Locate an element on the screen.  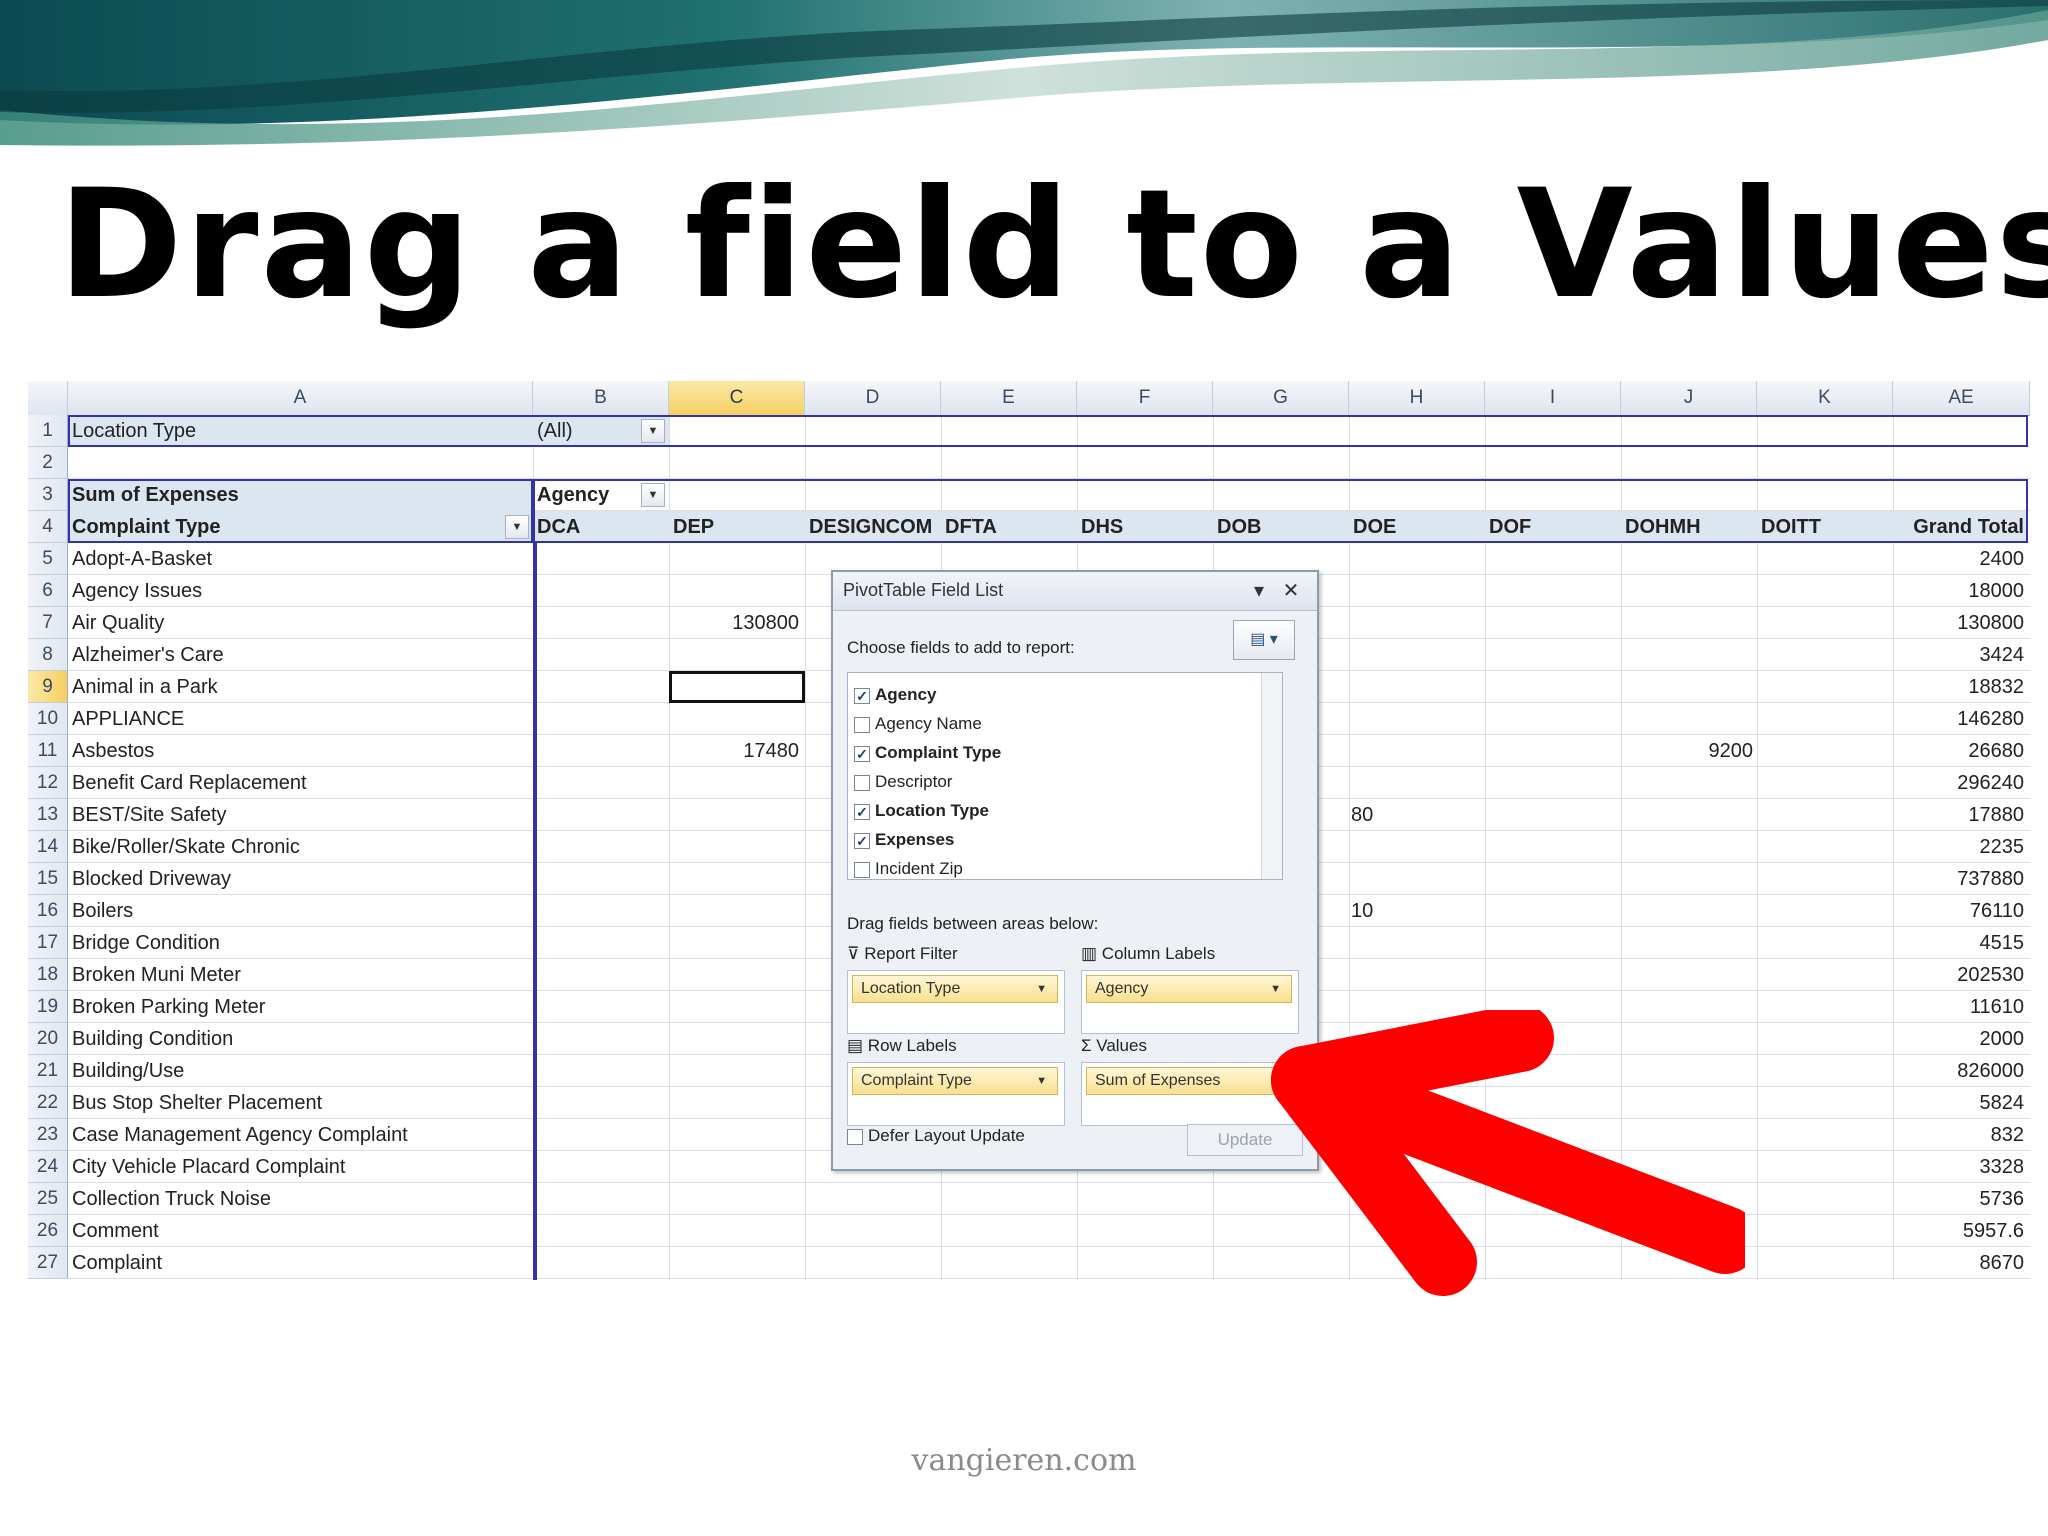
row-header-15: 15 is located at coordinates (48, 879).